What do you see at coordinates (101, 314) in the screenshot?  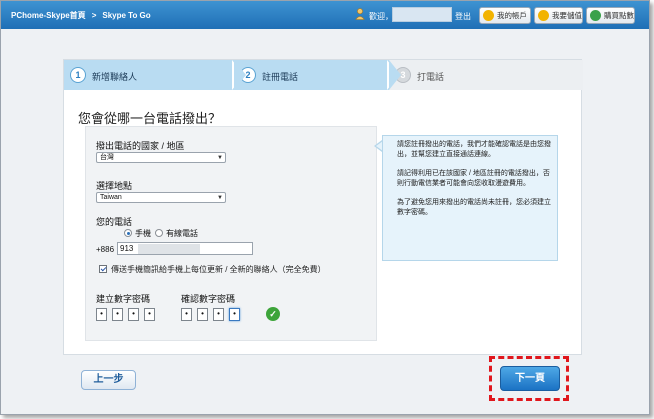 I see `pin-digit-1: •` at bounding box center [101, 314].